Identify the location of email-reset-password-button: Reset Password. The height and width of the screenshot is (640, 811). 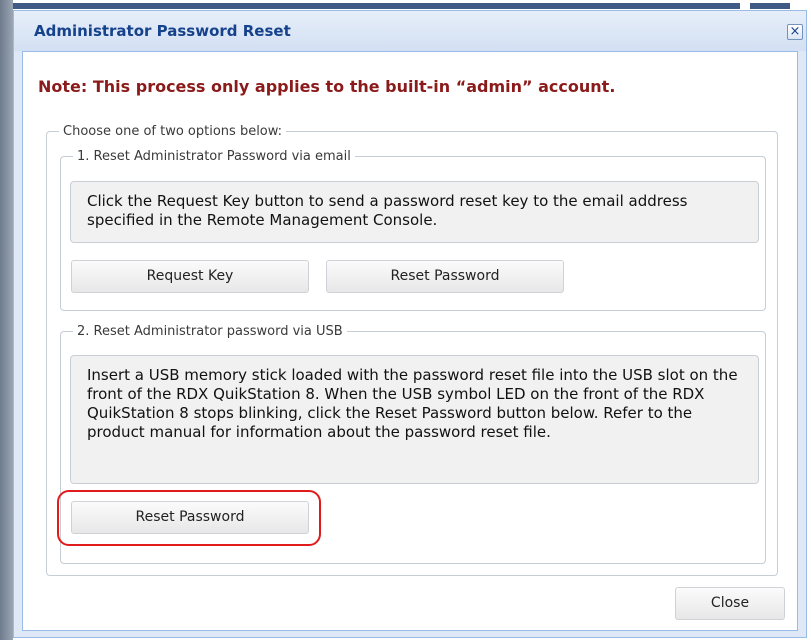
(445, 276).